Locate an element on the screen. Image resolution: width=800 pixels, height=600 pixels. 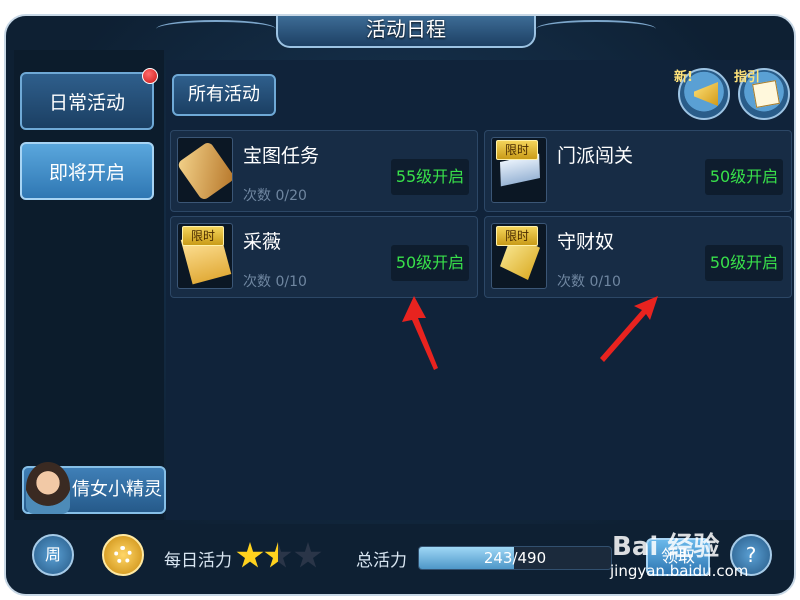
tab-all-activities: 所有活动 is located at coordinates (224, 95).